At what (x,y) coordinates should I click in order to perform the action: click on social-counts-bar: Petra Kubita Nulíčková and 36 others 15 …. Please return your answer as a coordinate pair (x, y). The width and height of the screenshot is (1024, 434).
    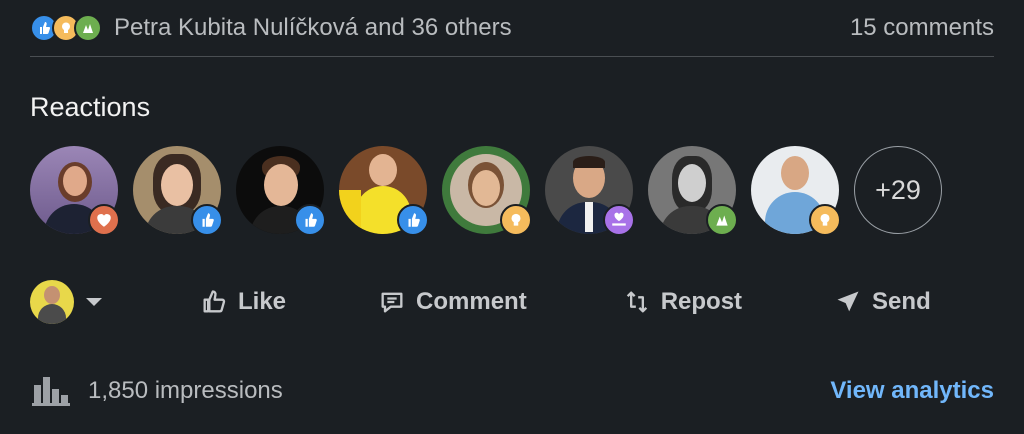
    Looking at the image, I should click on (512, 28).